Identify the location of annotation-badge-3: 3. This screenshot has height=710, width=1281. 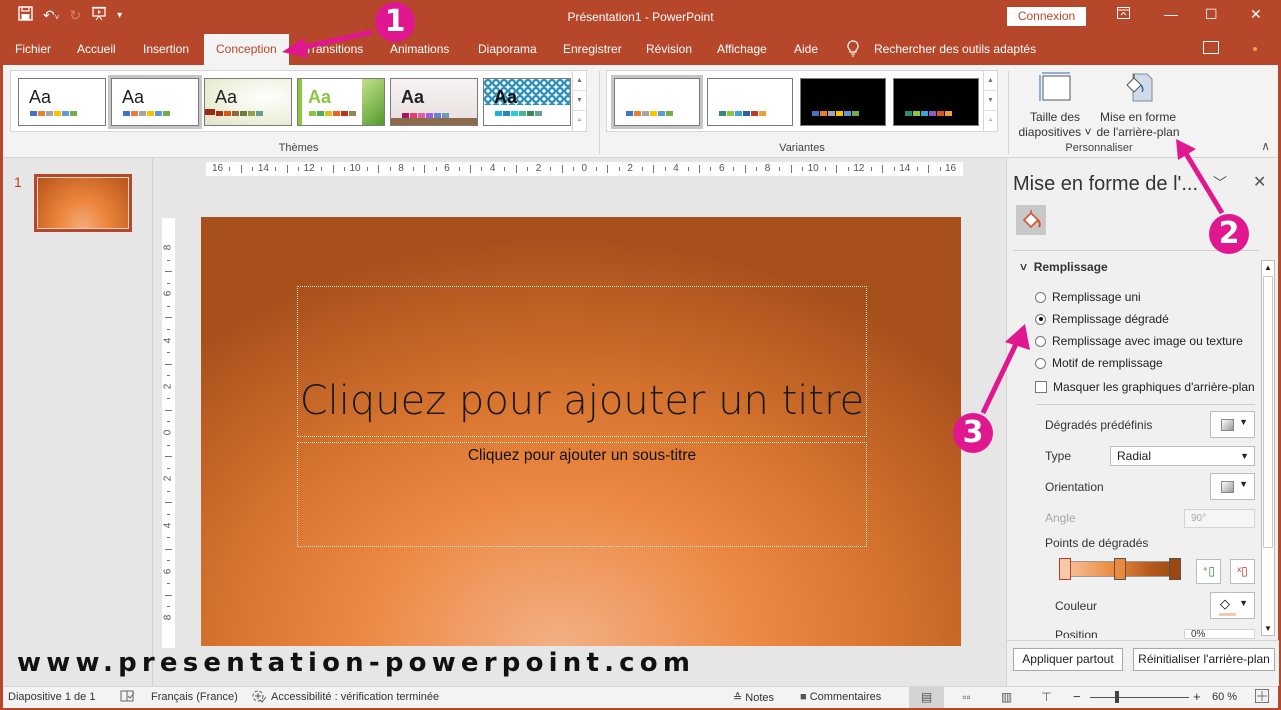
(973, 433).